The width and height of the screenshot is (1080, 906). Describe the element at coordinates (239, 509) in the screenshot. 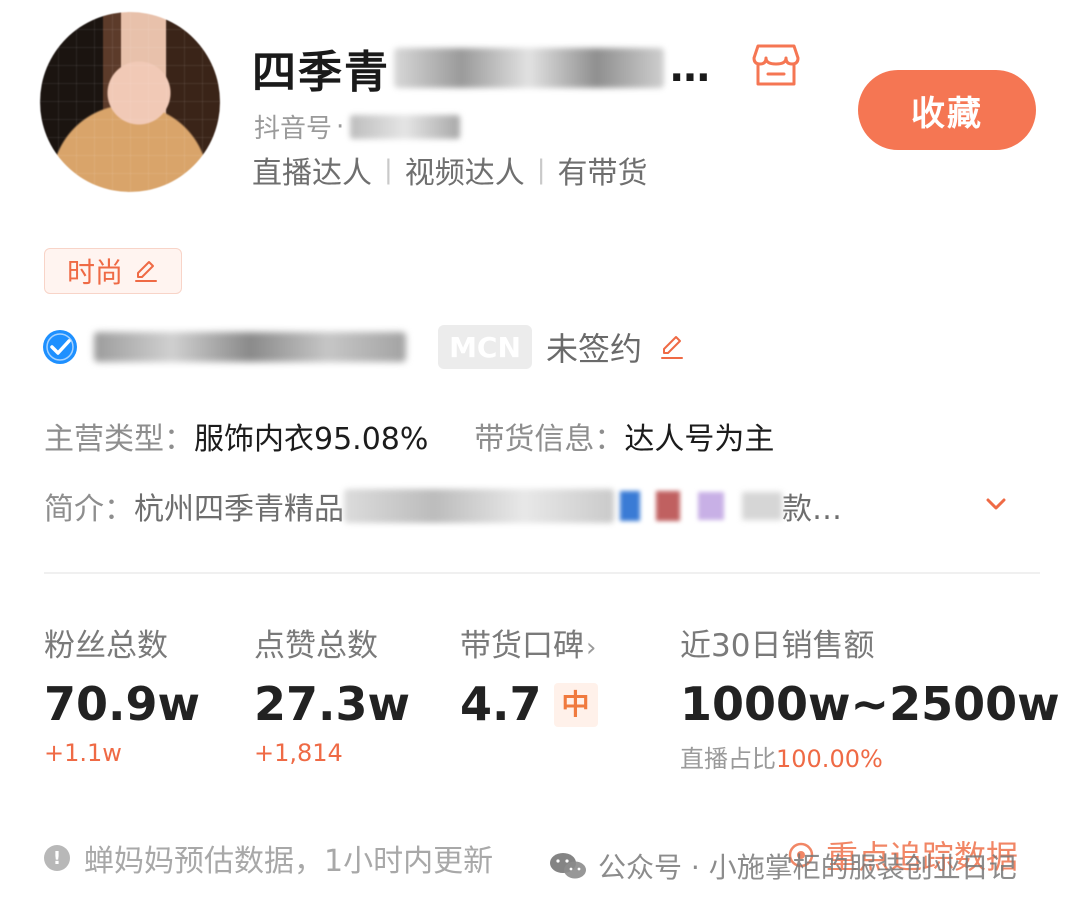

I see `intro-text-start: 杭州四季青精品` at that location.